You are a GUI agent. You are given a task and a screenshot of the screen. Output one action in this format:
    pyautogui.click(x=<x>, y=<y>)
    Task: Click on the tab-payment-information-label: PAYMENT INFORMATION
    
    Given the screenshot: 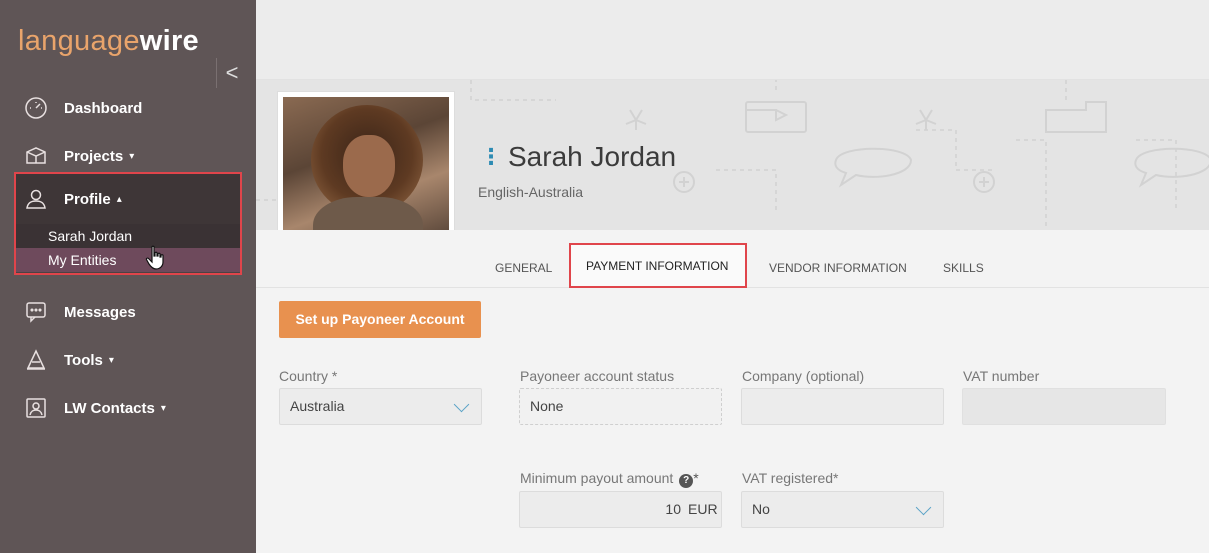 What is the action you would take?
    pyautogui.click(x=657, y=266)
    